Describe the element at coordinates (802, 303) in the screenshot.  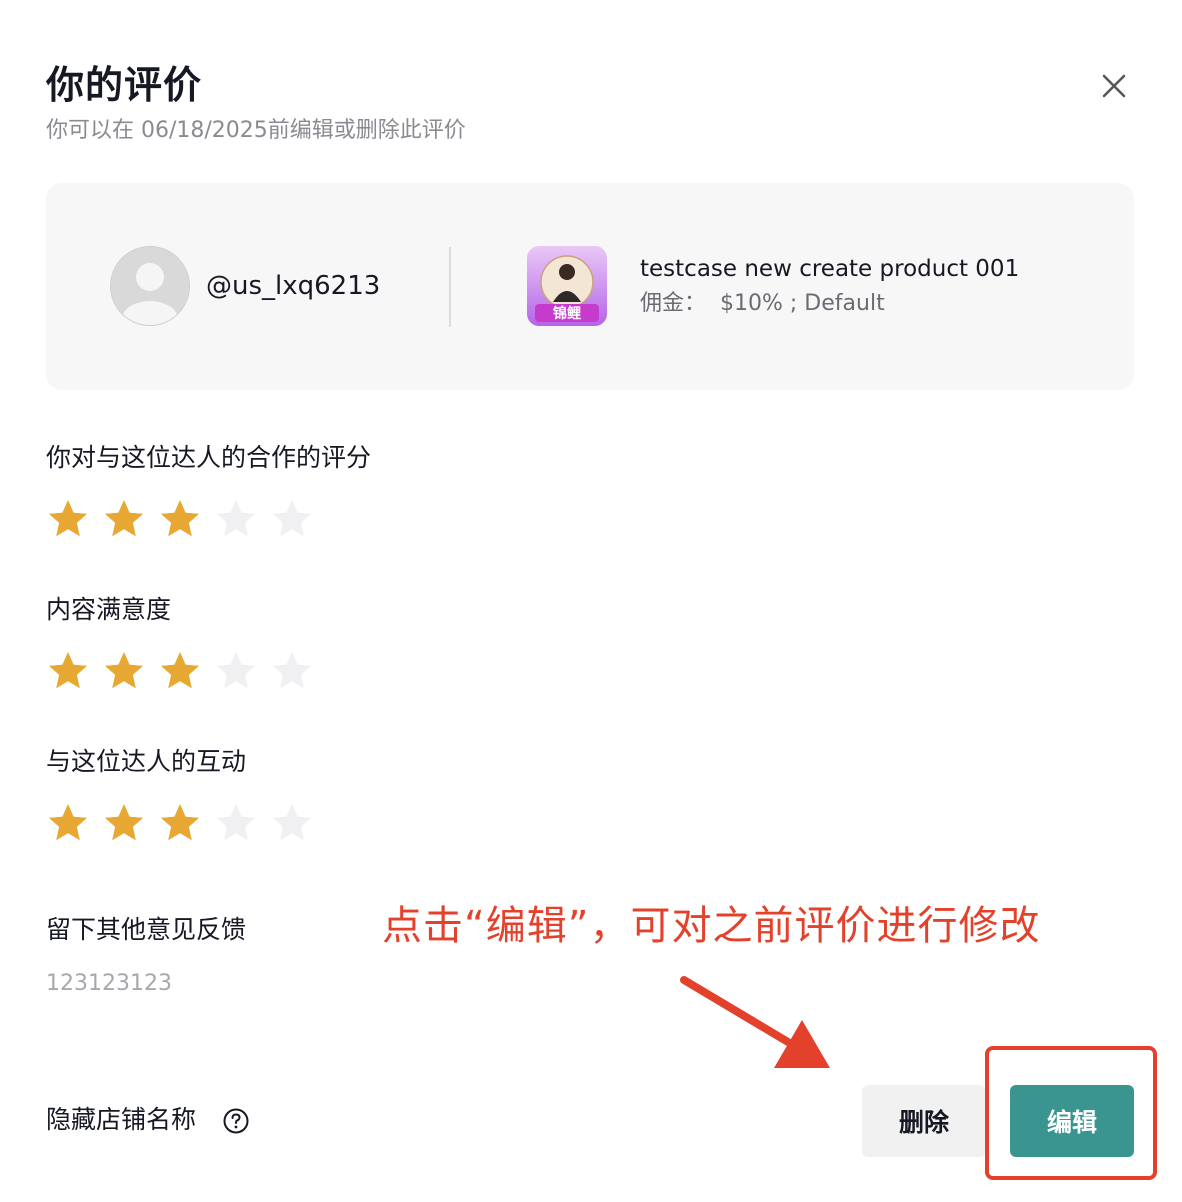
I see `commission-value: $10% ; Default` at that location.